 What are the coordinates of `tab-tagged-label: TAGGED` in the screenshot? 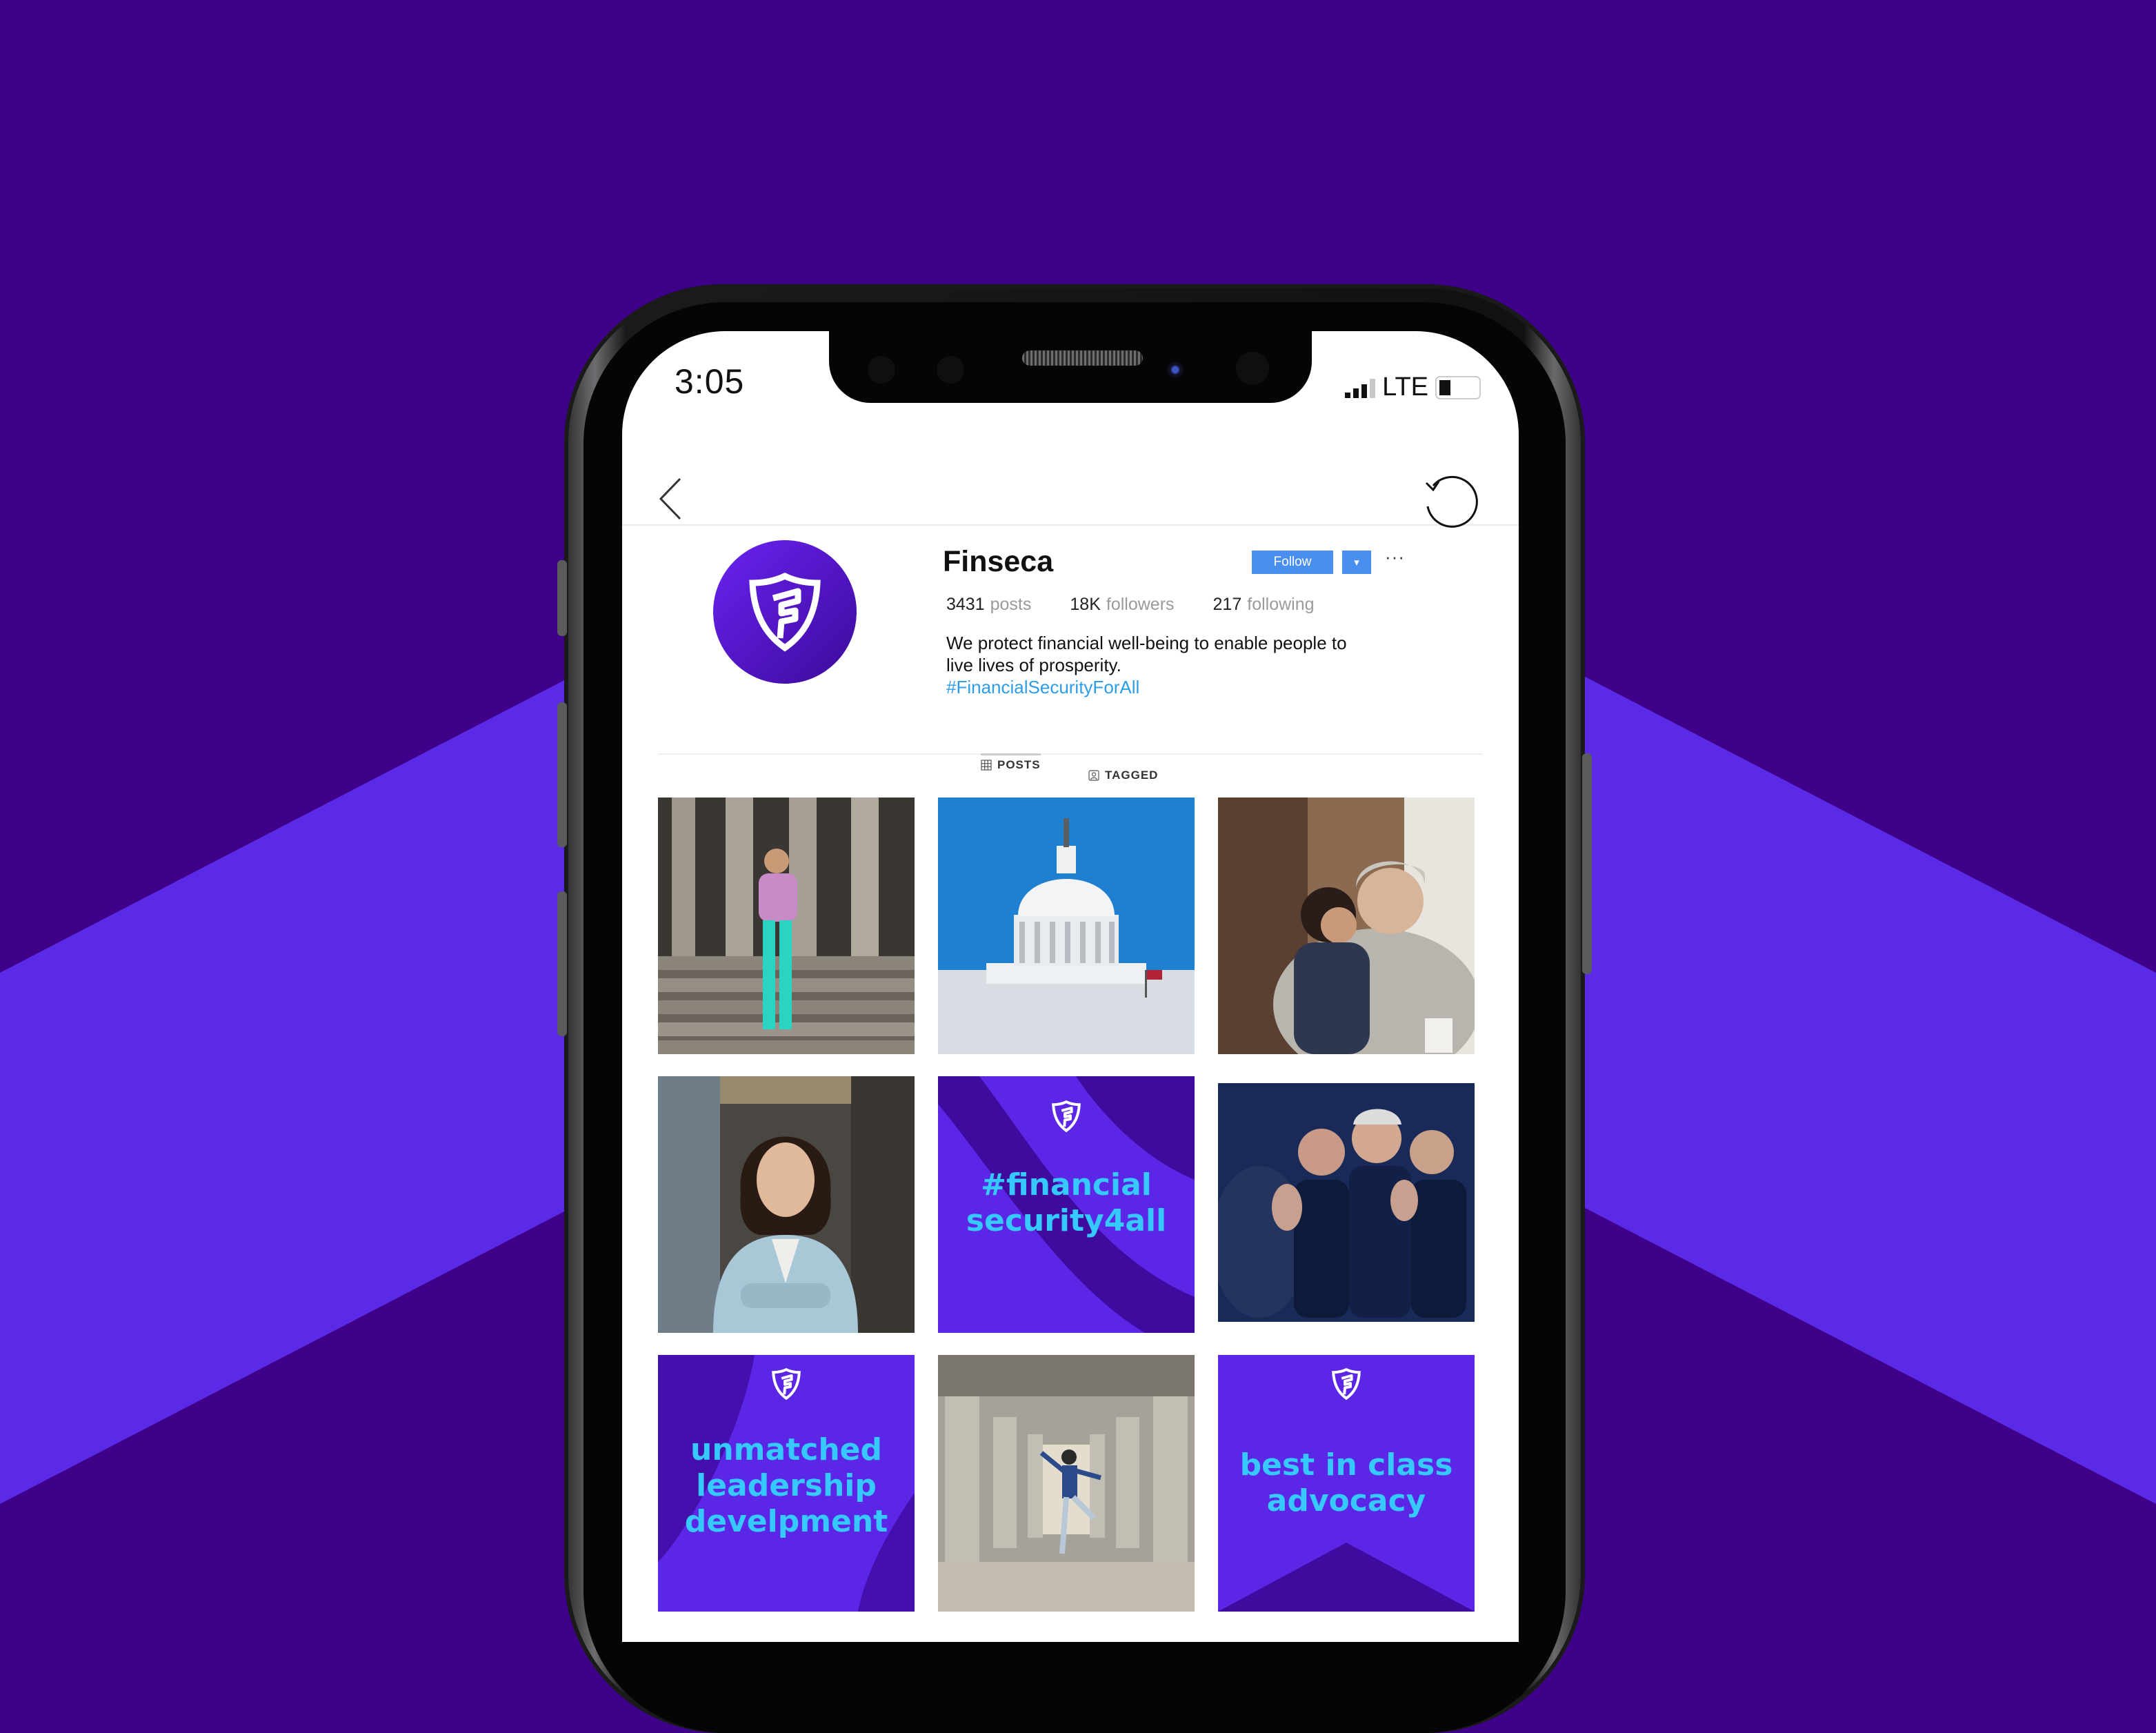 It's located at (1132, 775).